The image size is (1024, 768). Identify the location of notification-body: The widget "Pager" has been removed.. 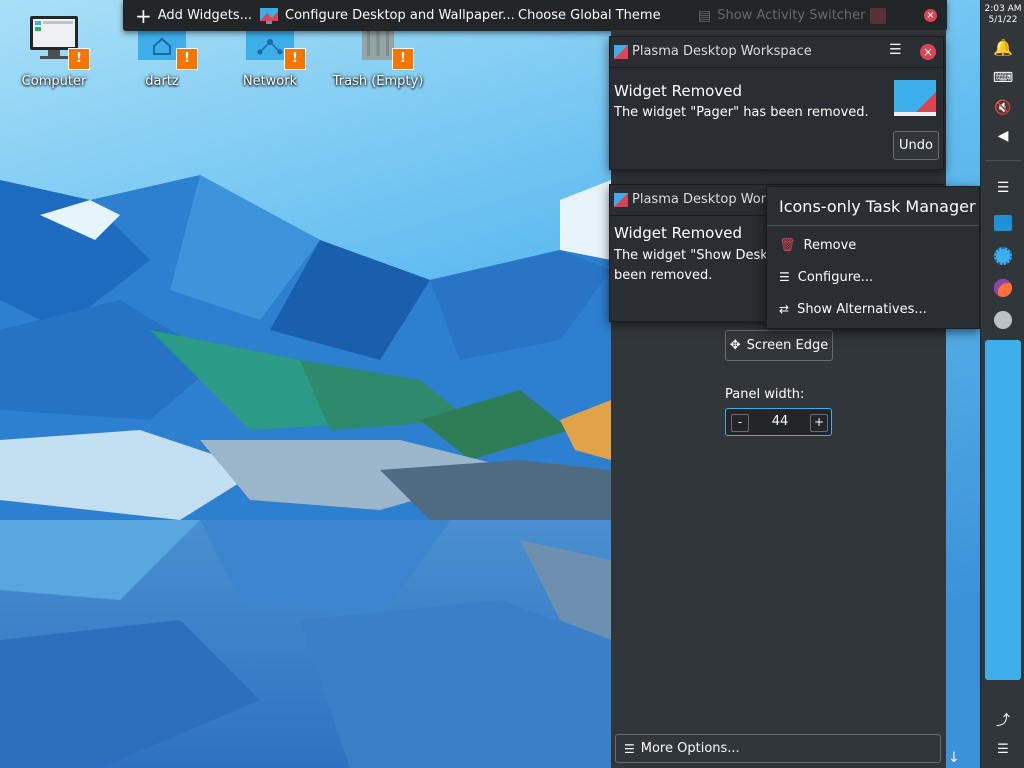
(741, 112).